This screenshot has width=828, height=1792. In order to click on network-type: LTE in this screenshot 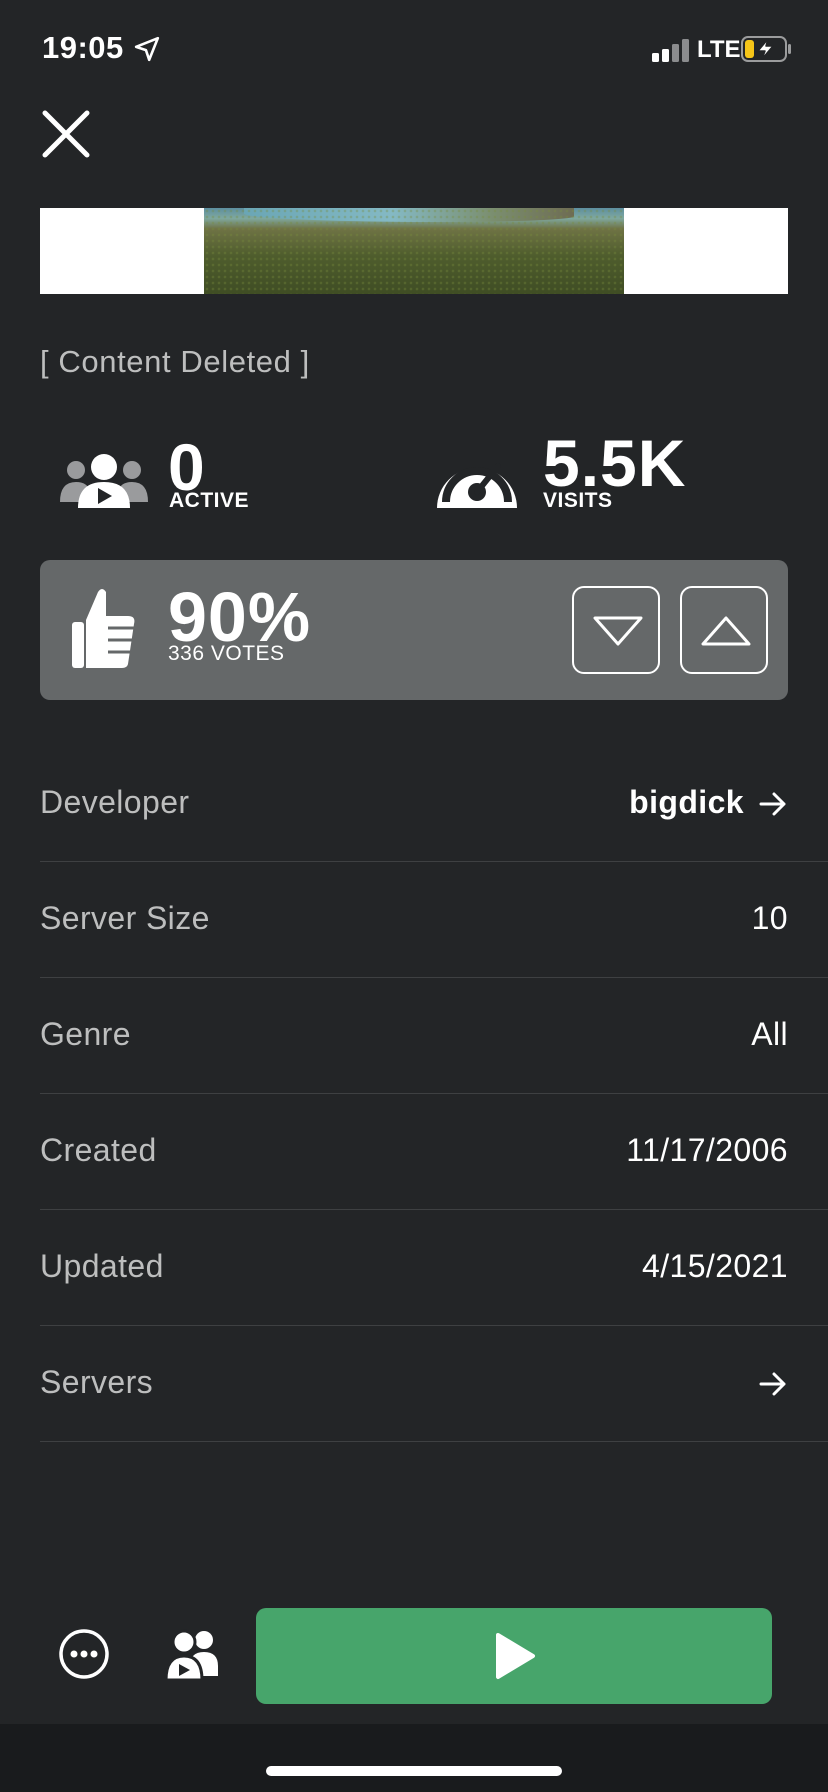, I will do `click(719, 49)`.